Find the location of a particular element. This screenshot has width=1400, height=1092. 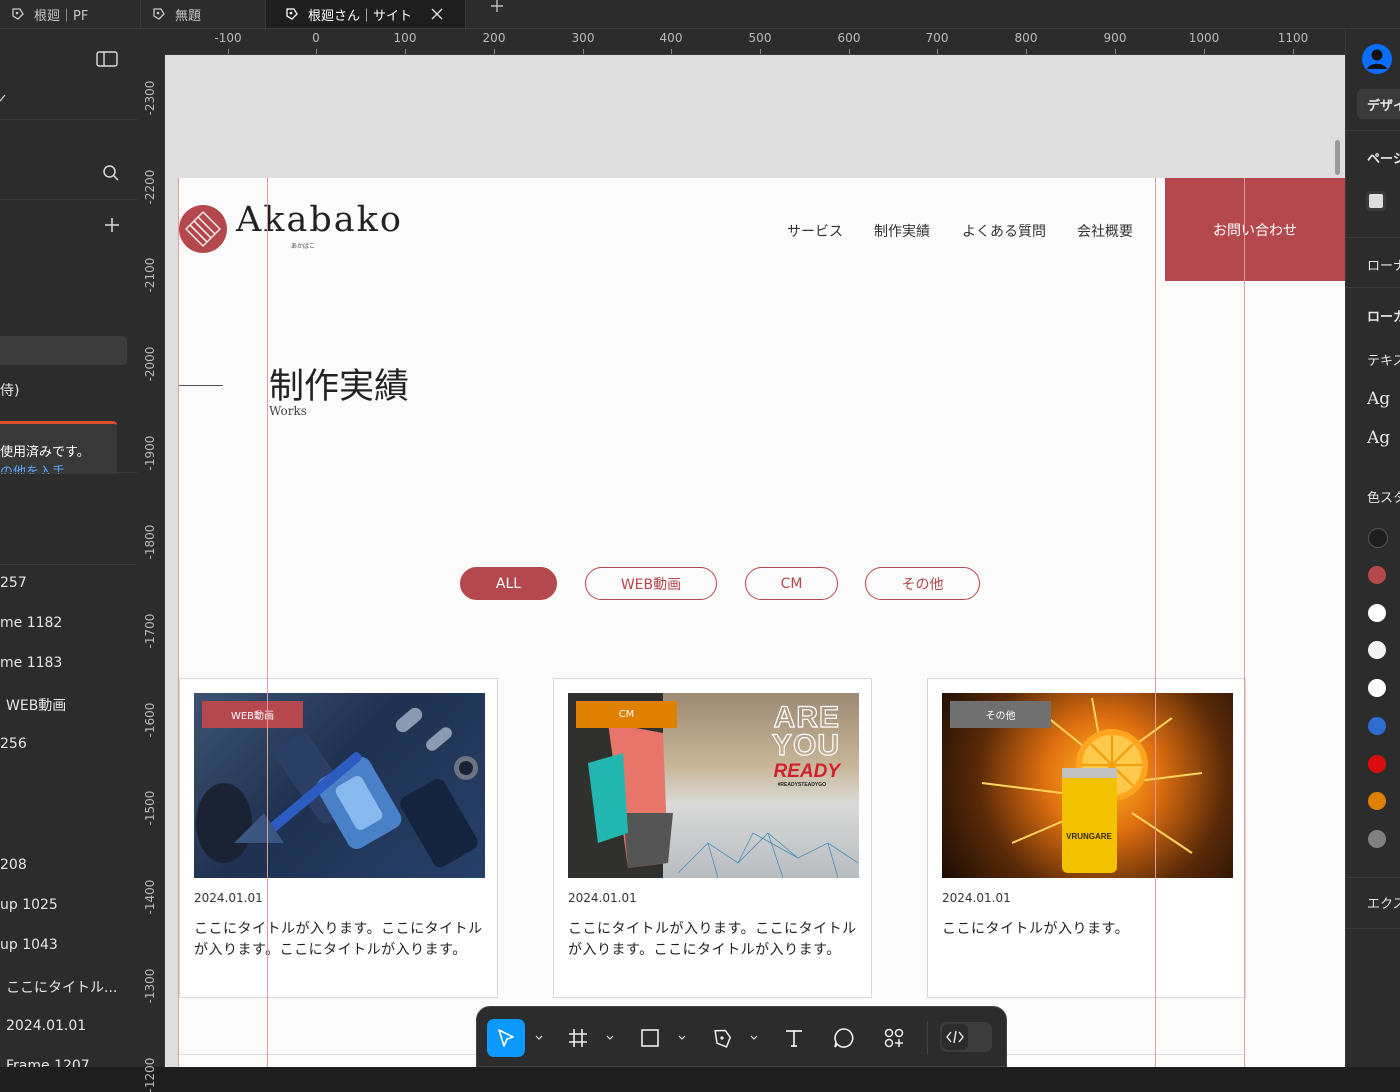

category-badge: CM is located at coordinates (626, 714).